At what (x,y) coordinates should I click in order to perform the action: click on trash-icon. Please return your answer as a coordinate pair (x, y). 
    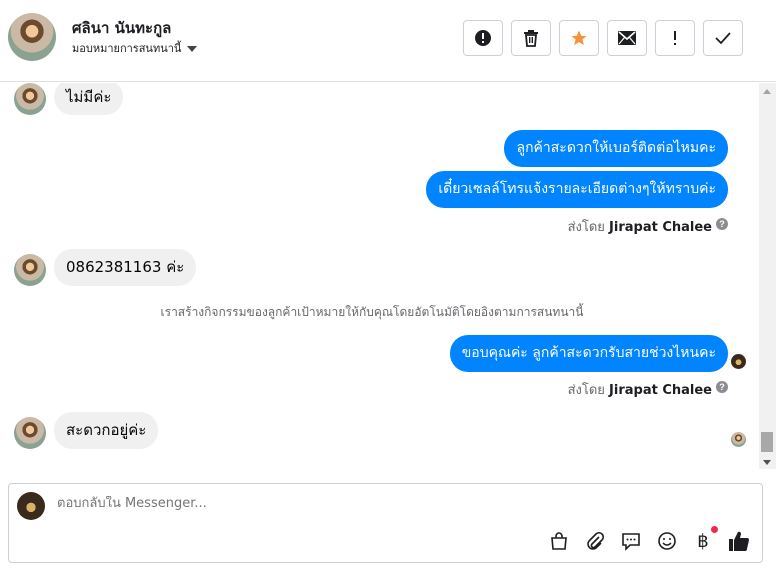
    Looking at the image, I should click on (531, 38).